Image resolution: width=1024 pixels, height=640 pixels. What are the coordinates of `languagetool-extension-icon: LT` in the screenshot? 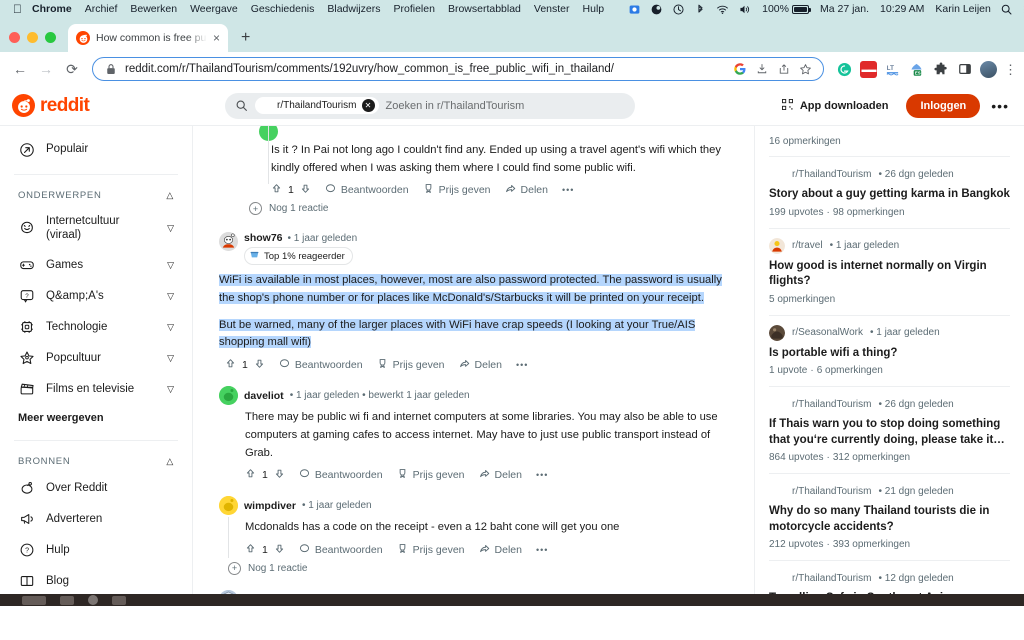 It's located at (892, 69).